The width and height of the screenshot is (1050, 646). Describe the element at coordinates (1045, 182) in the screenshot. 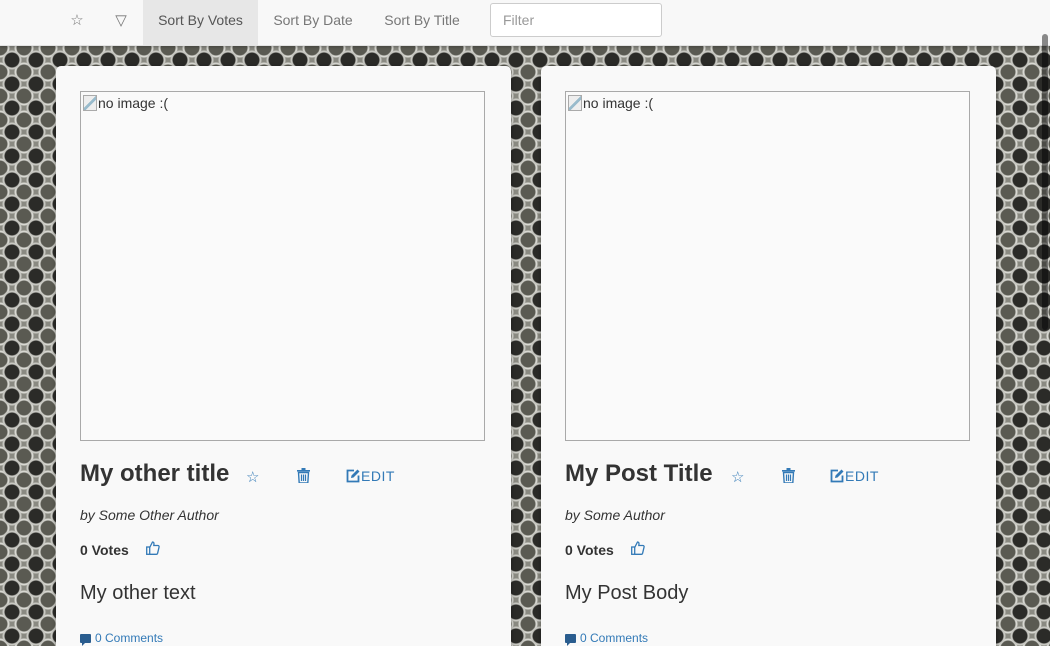

I see `scrollbar` at that location.